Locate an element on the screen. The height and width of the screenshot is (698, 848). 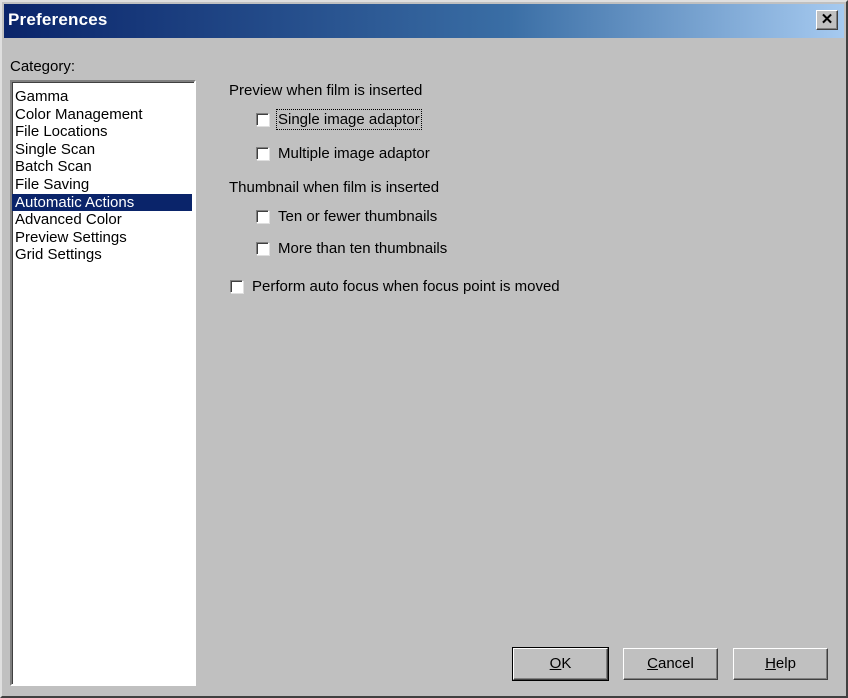
checkbox-label: Single image adaptor is located at coordinates (349, 119).